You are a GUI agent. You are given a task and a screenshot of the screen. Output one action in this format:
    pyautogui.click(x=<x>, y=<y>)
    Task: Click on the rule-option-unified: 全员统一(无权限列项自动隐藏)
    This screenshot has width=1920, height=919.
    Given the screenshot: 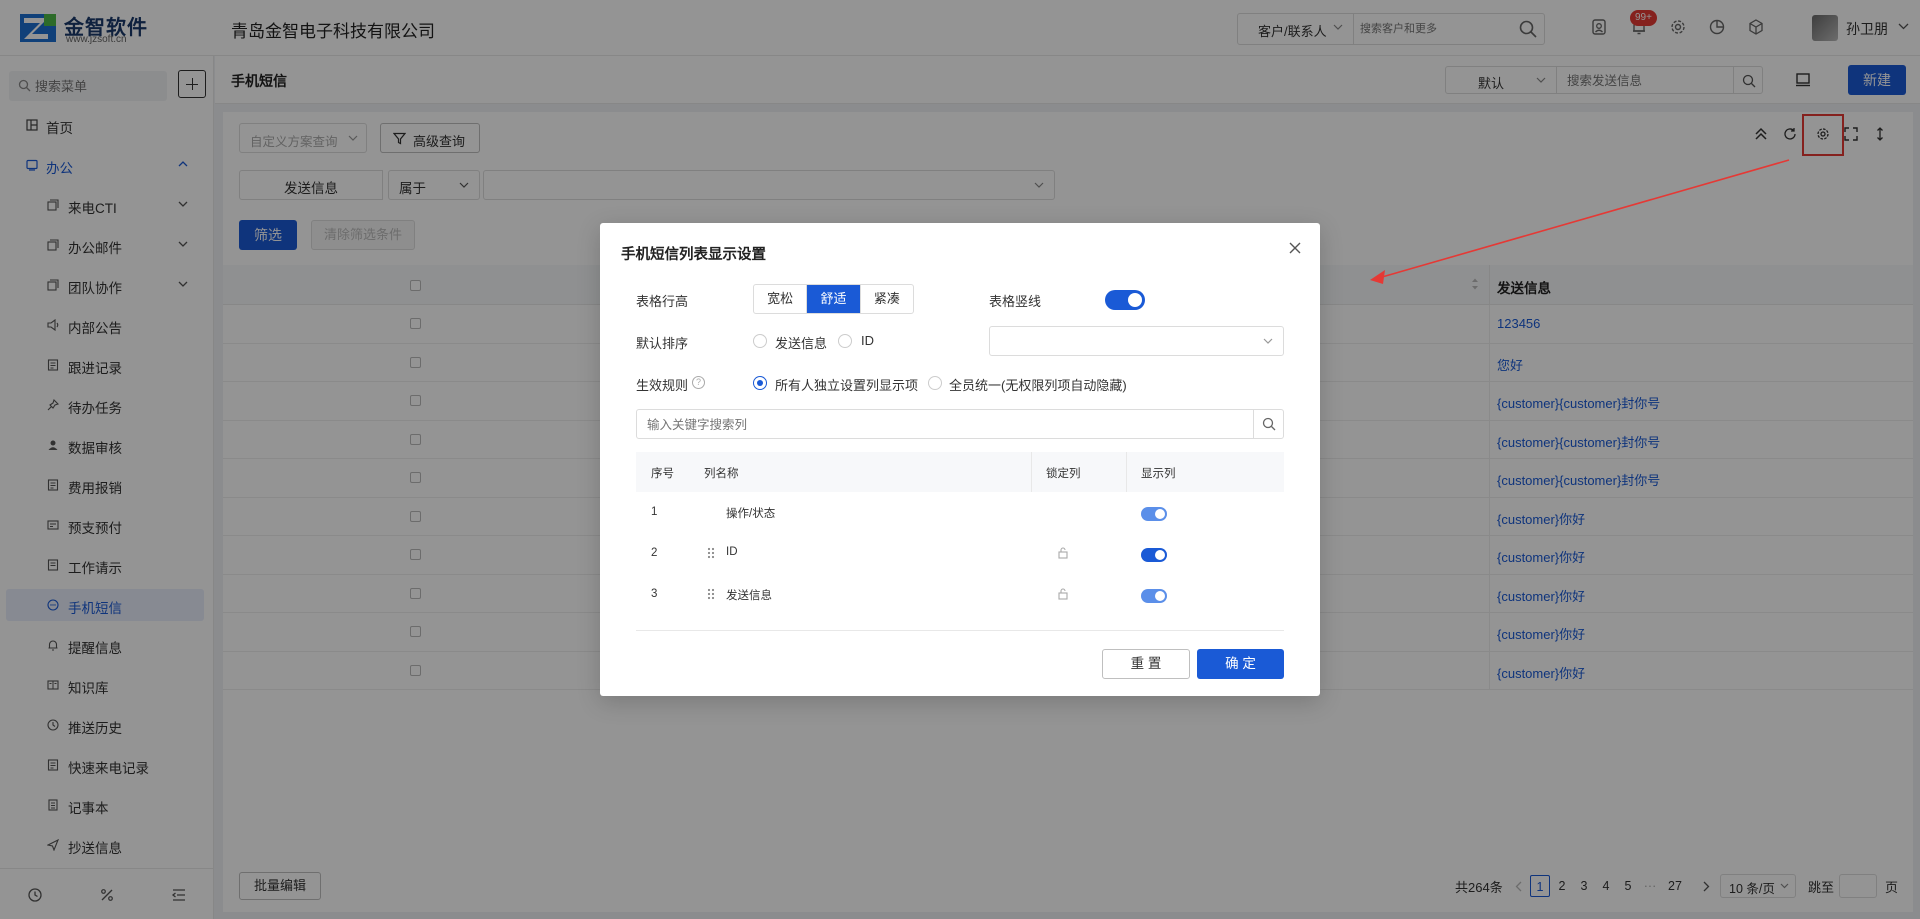 What is the action you would take?
    pyautogui.click(x=1038, y=384)
    